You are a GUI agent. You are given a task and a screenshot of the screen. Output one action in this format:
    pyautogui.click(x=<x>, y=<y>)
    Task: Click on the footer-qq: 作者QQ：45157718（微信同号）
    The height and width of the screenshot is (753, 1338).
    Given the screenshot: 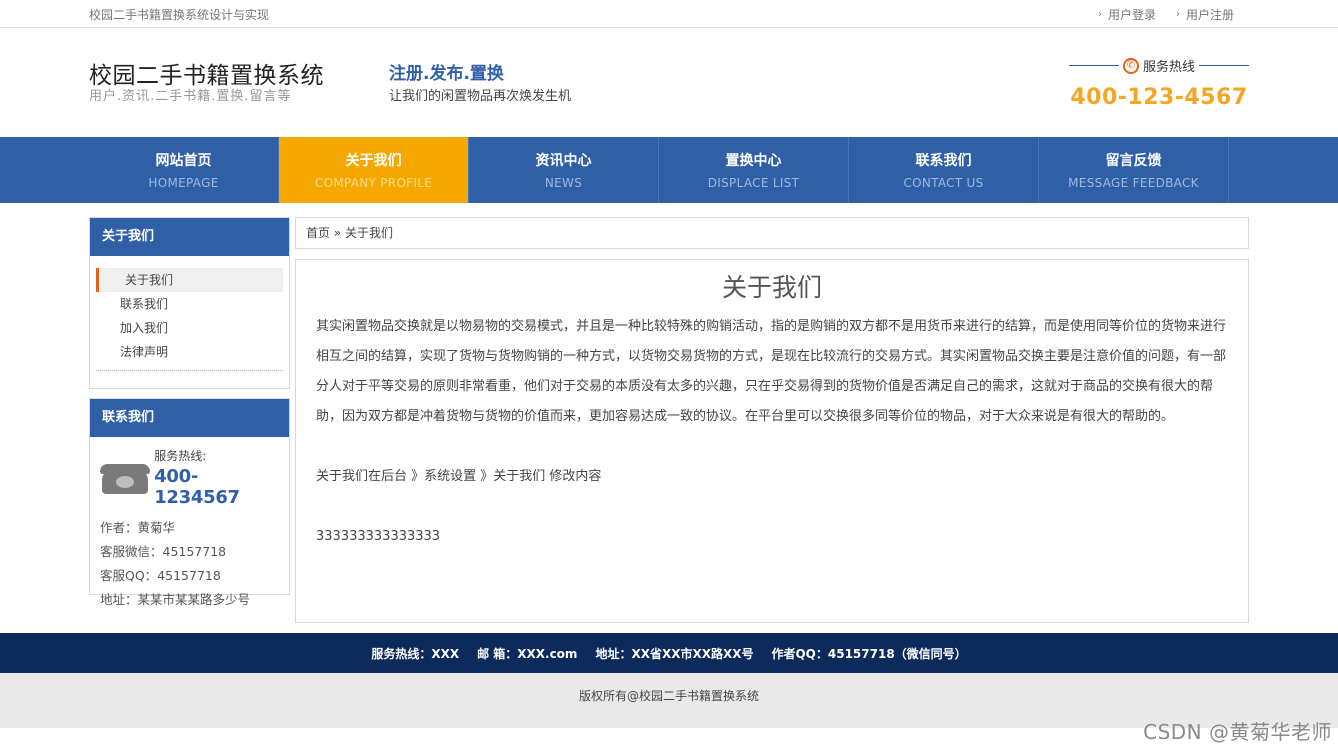 What is the action you would take?
    pyautogui.click(x=869, y=653)
    